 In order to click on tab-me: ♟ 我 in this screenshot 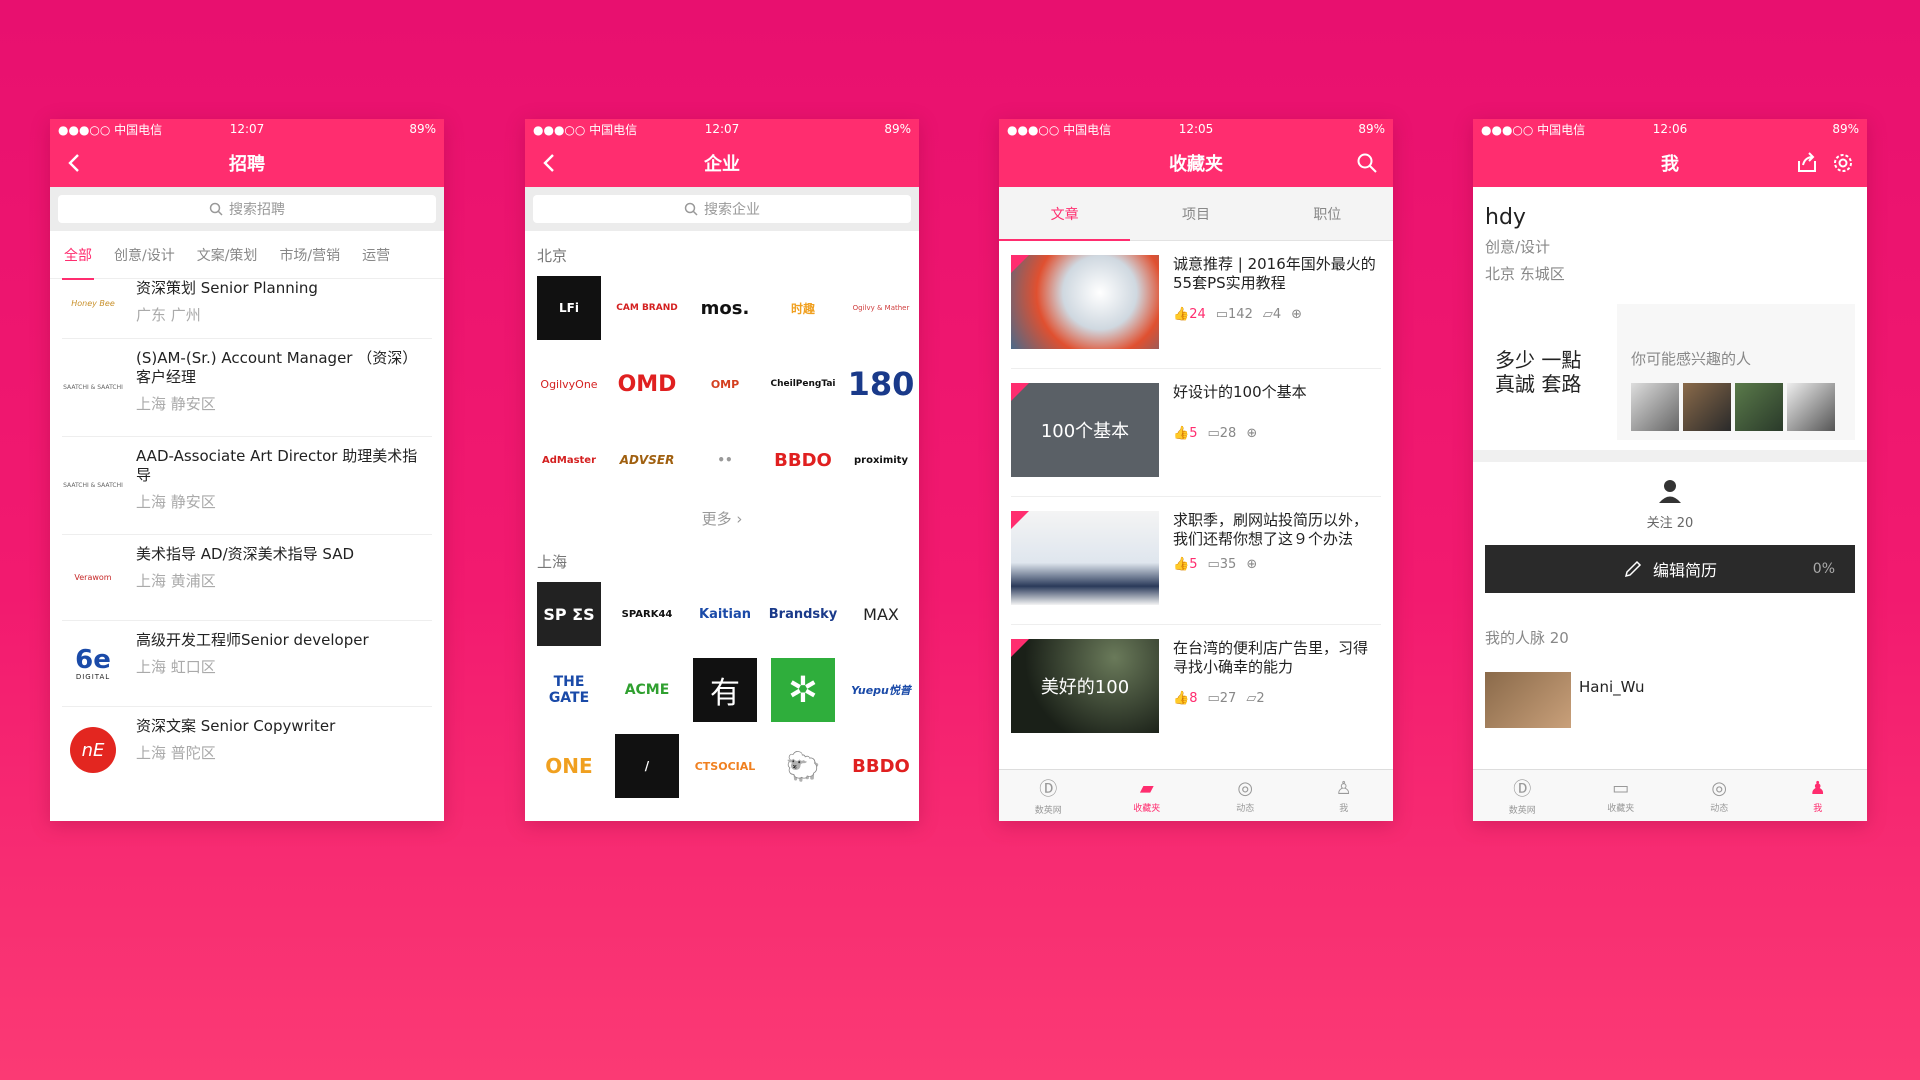, I will do `click(1818, 795)`.